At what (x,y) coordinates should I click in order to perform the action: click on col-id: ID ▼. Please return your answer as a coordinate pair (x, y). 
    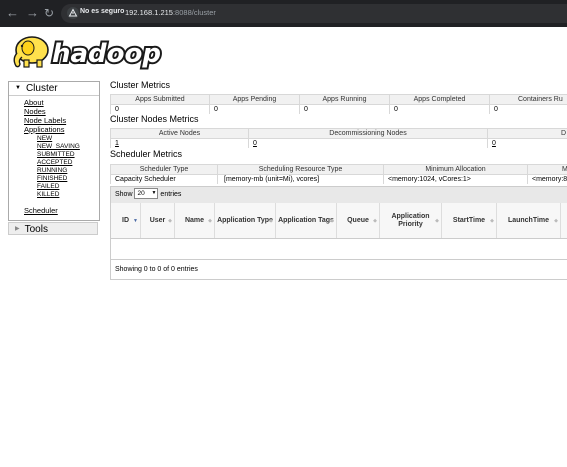
    Looking at the image, I should click on (126, 220).